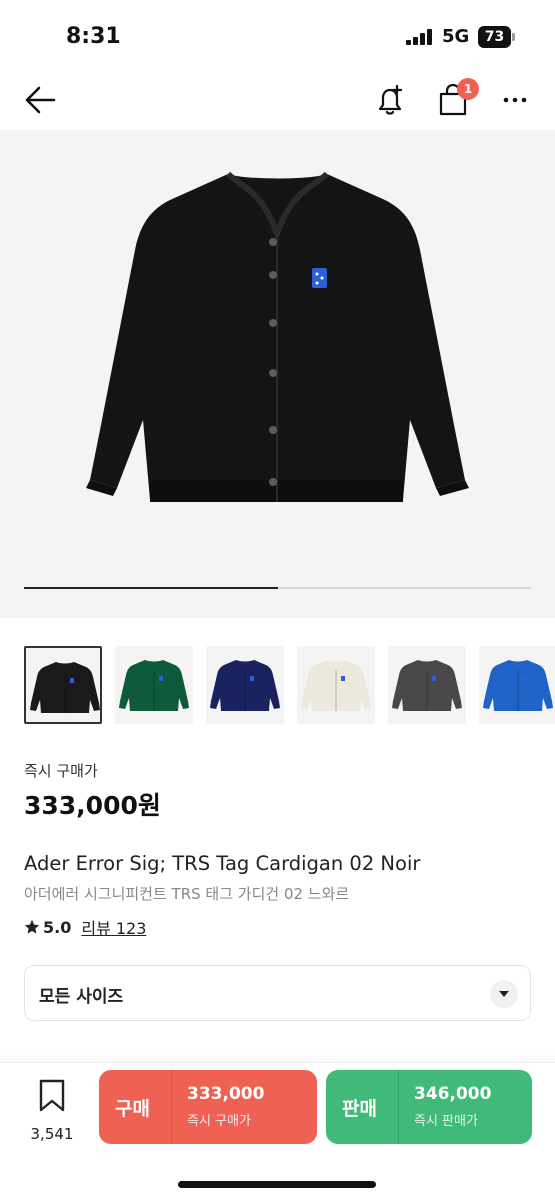 The width and height of the screenshot is (555, 1200). What do you see at coordinates (92, 805) in the screenshot?
I see `price: 333,000원` at bounding box center [92, 805].